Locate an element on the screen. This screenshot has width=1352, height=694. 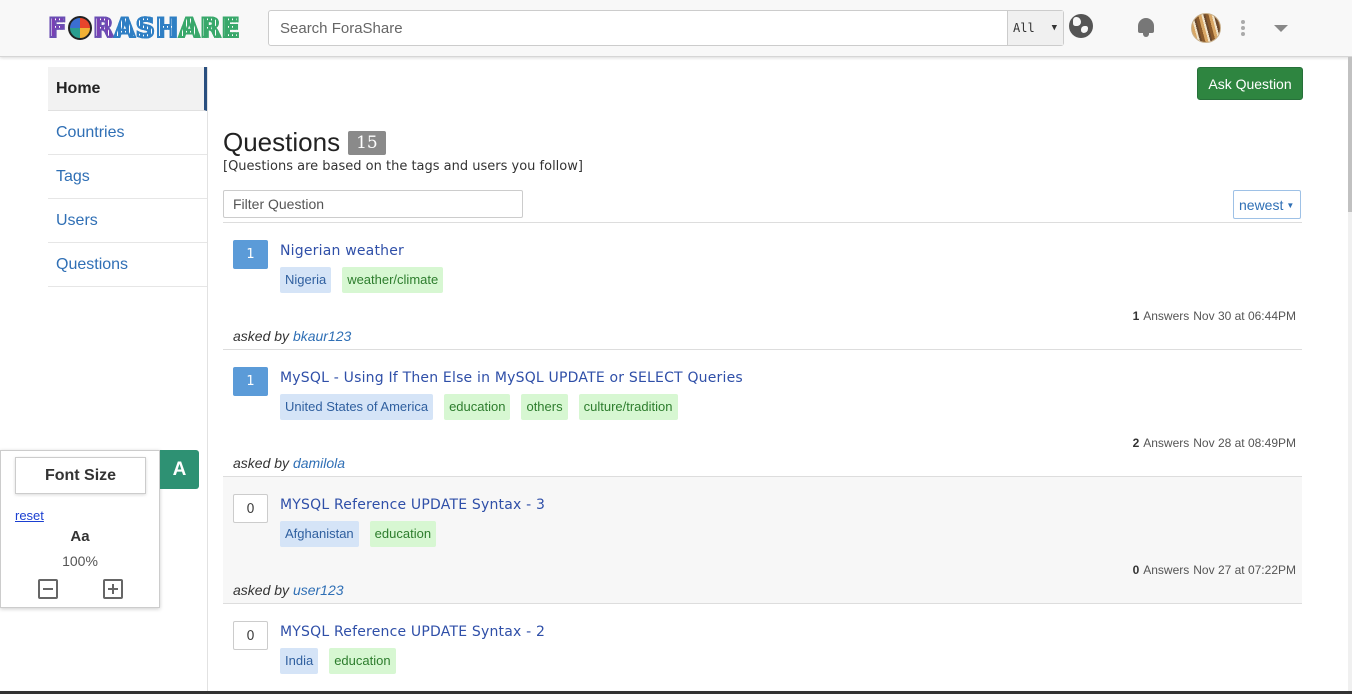
sort-dropdown: newest ▼ is located at coordinates (1267, 204).